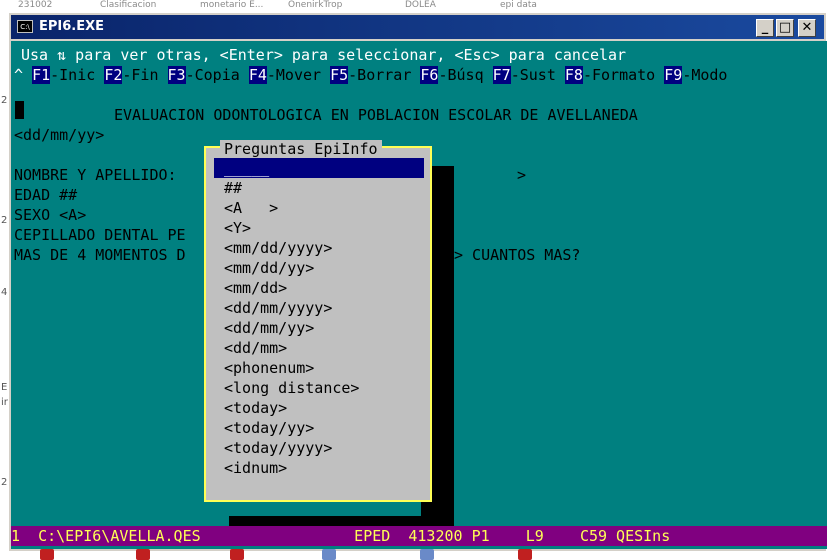 Image resolution: width=827 pixels, height=560 pixels. I want to click on window-title: EPI6.EXE, so click(72, 26).